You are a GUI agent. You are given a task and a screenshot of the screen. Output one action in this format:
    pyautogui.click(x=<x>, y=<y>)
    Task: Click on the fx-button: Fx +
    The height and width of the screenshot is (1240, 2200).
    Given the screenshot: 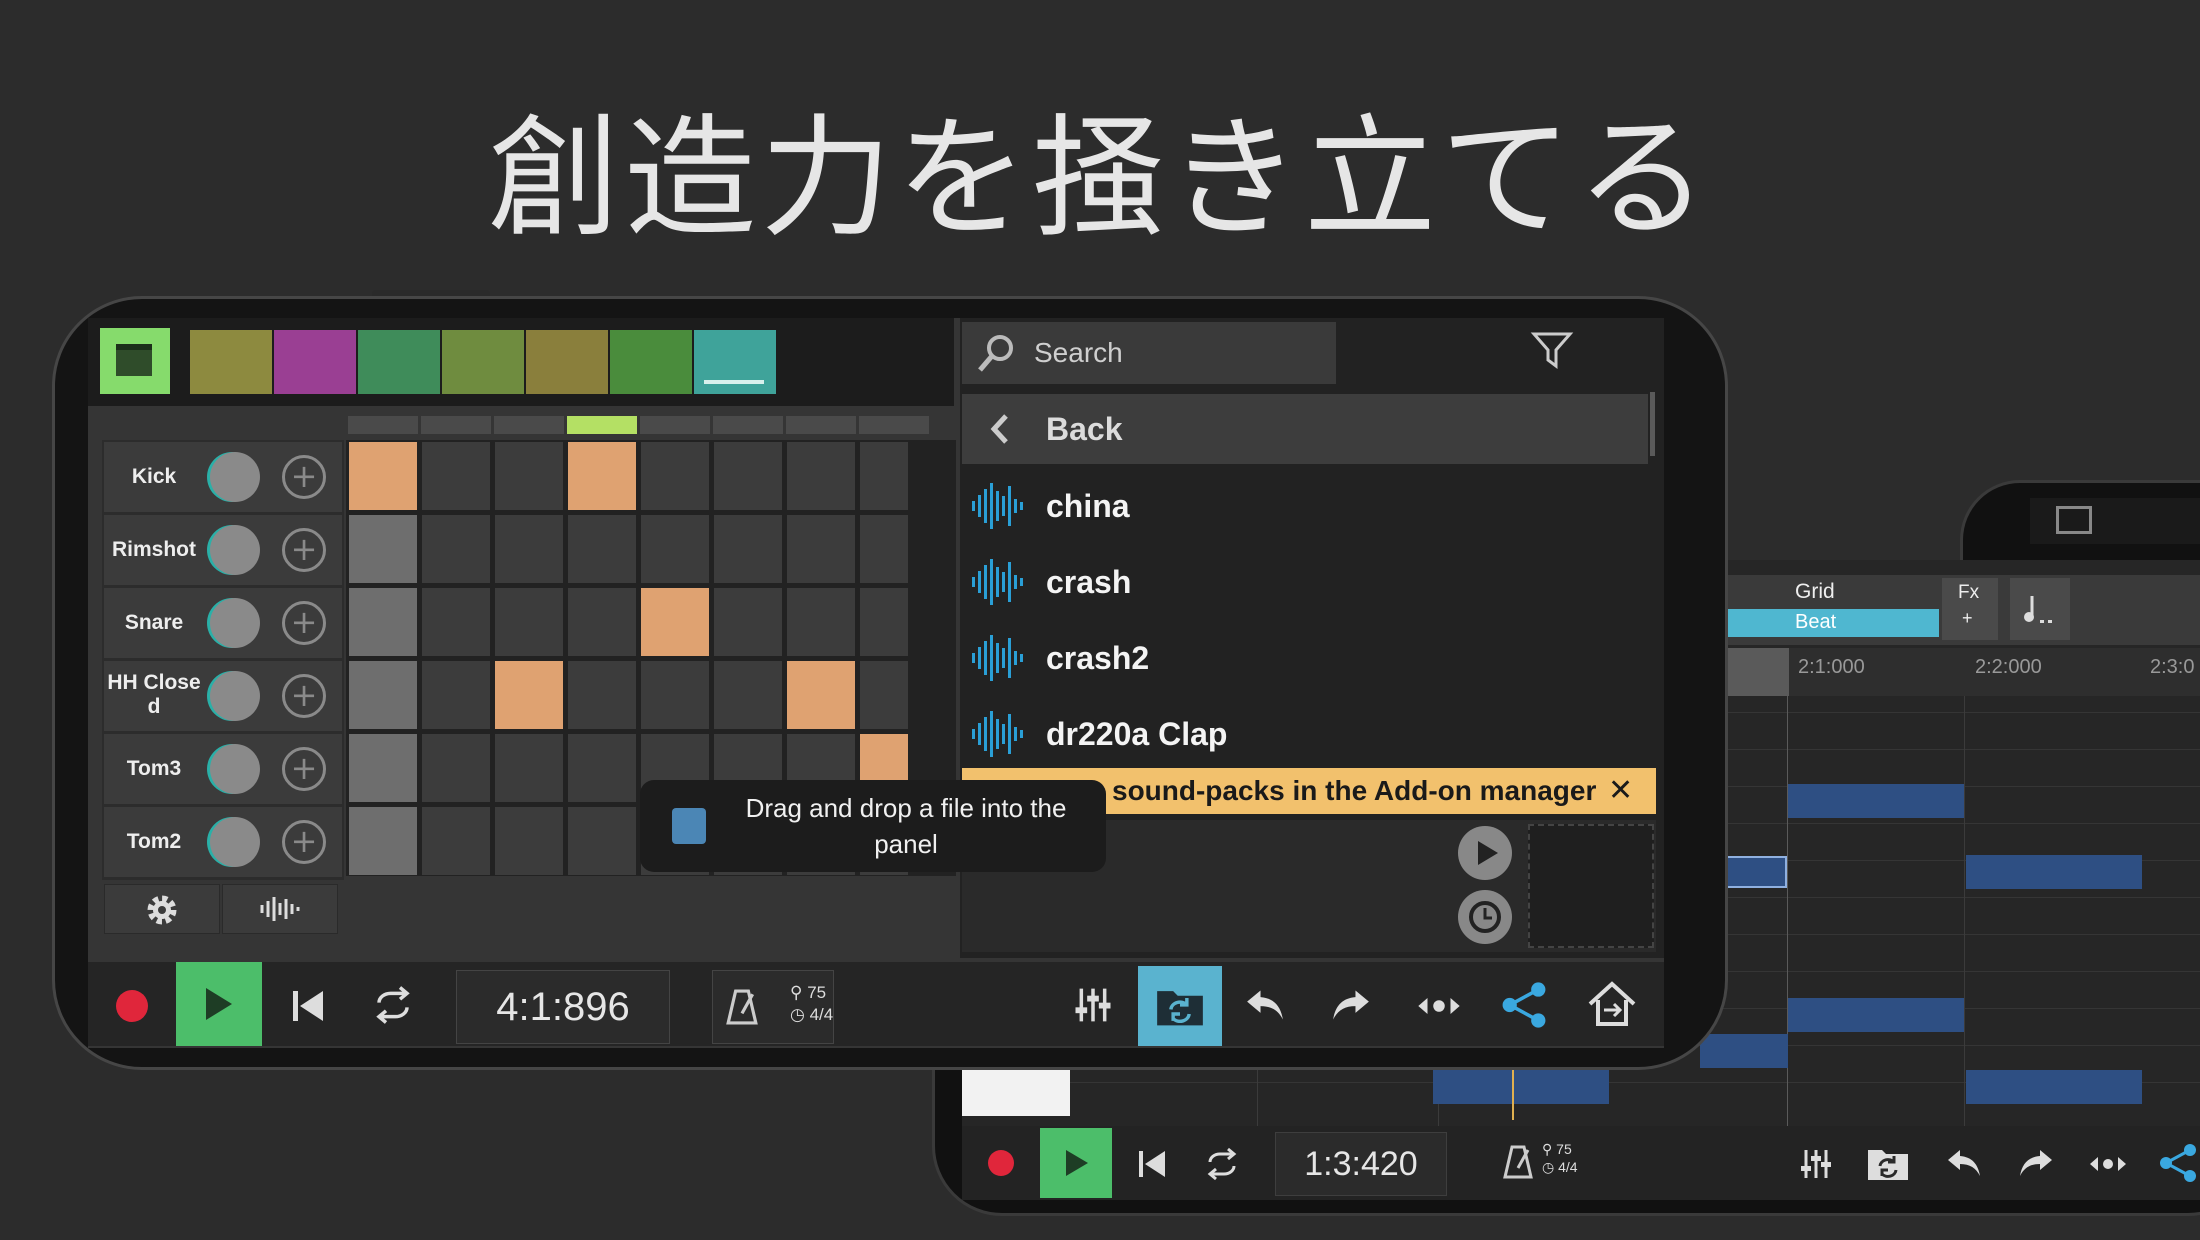 What is the action you would take?
    pyautogui.click(x=1970, y=609)
    